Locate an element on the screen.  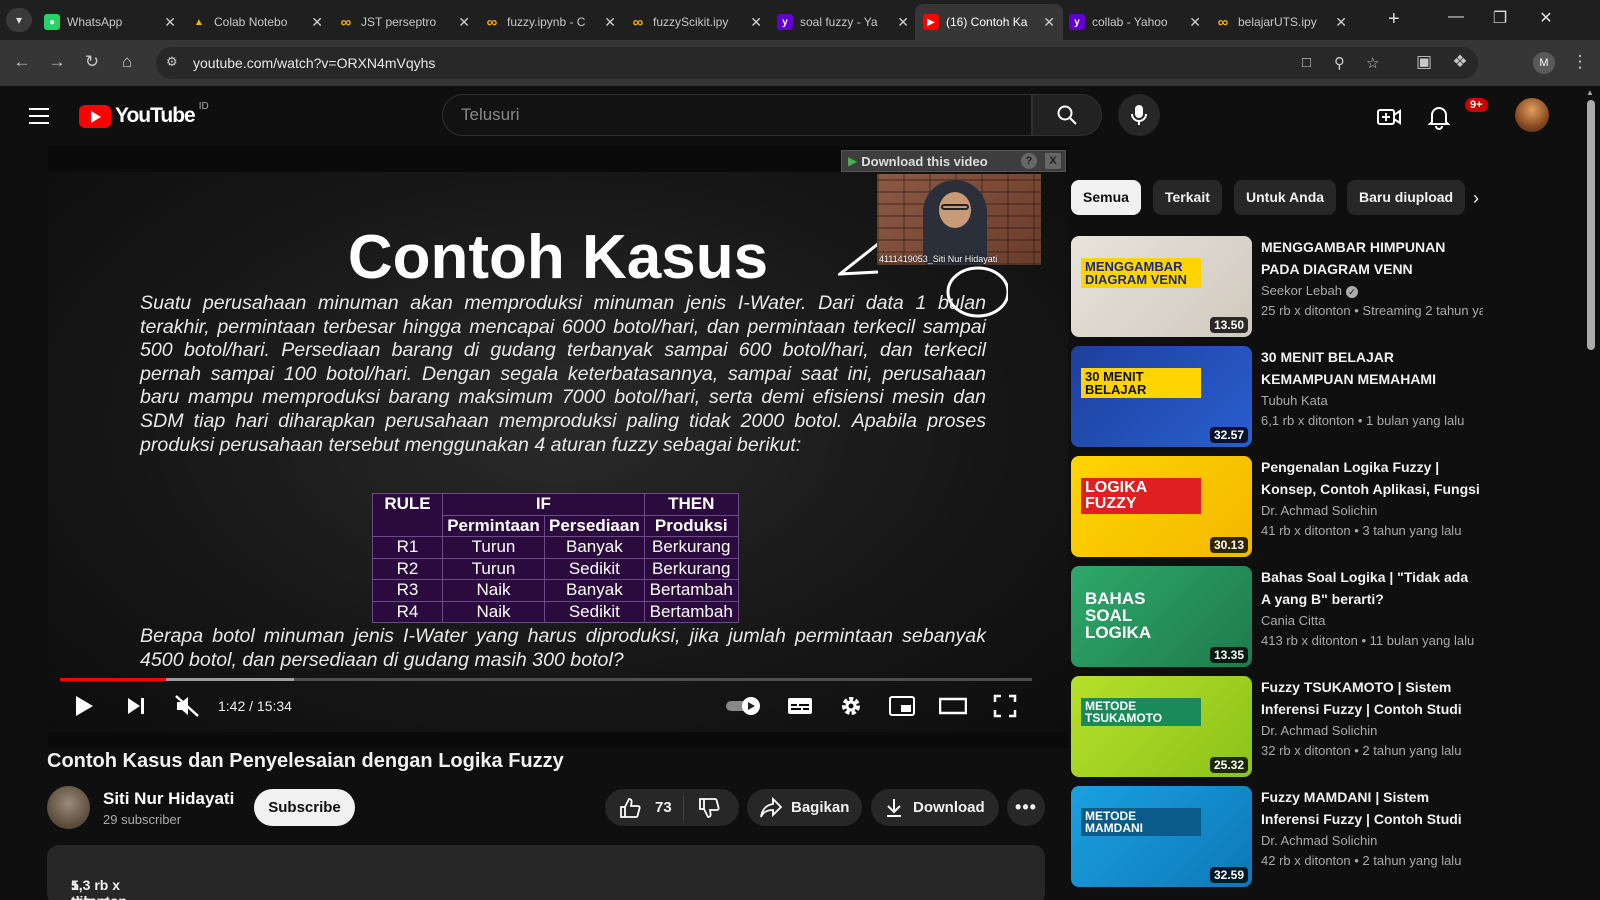
more-actions-button: ••• is located at coordinates (1026, 807).